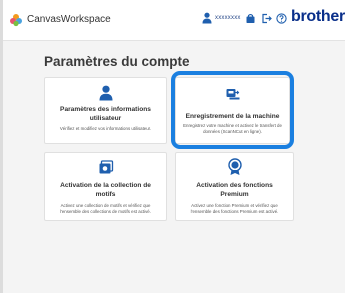  Describe the element at coordinates (266, 18) in the screenshot. I see `logout-icon` at that location.